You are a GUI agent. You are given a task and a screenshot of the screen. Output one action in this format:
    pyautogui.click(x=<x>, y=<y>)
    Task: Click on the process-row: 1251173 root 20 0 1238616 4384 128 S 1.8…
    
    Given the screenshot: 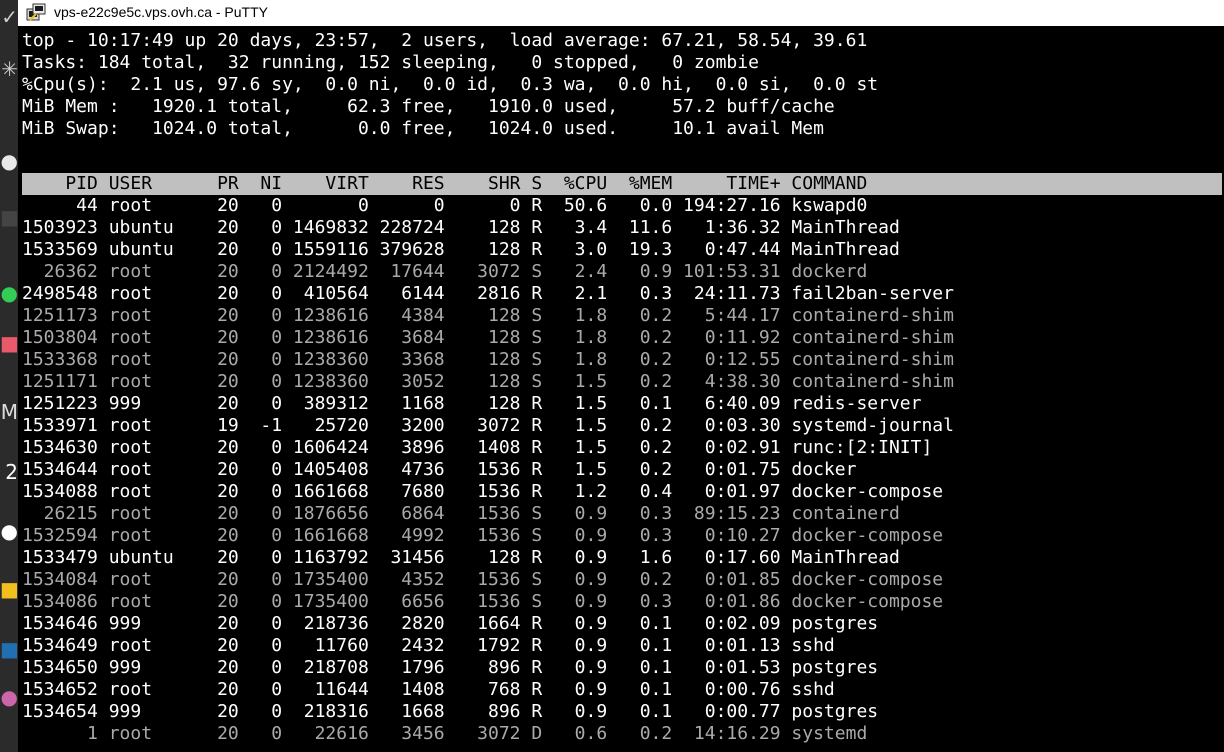 What is the action you would take?
    pyautogui.click(x=488, y=315)
    